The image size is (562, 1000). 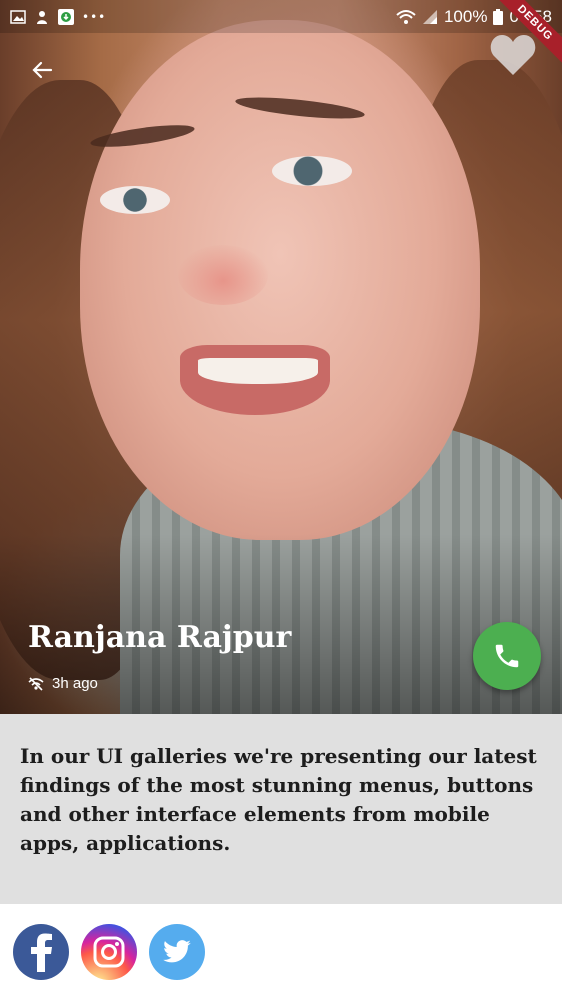 I want to click on status-left: •••, so click(x=58, y=16).